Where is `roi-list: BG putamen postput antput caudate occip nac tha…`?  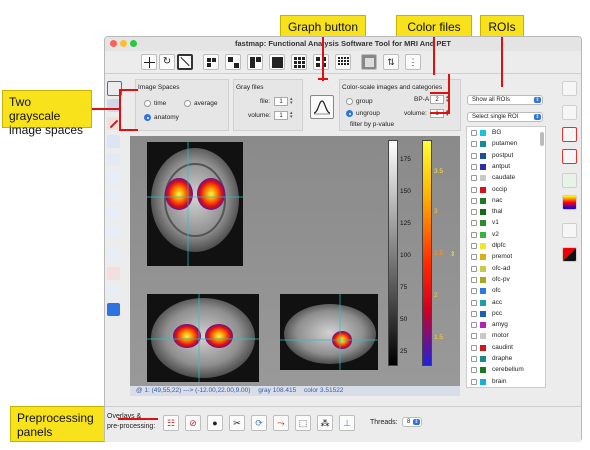
roi-list: BG putamen postput antput caudate occip nac tha… is located at coordinates (506, 257).